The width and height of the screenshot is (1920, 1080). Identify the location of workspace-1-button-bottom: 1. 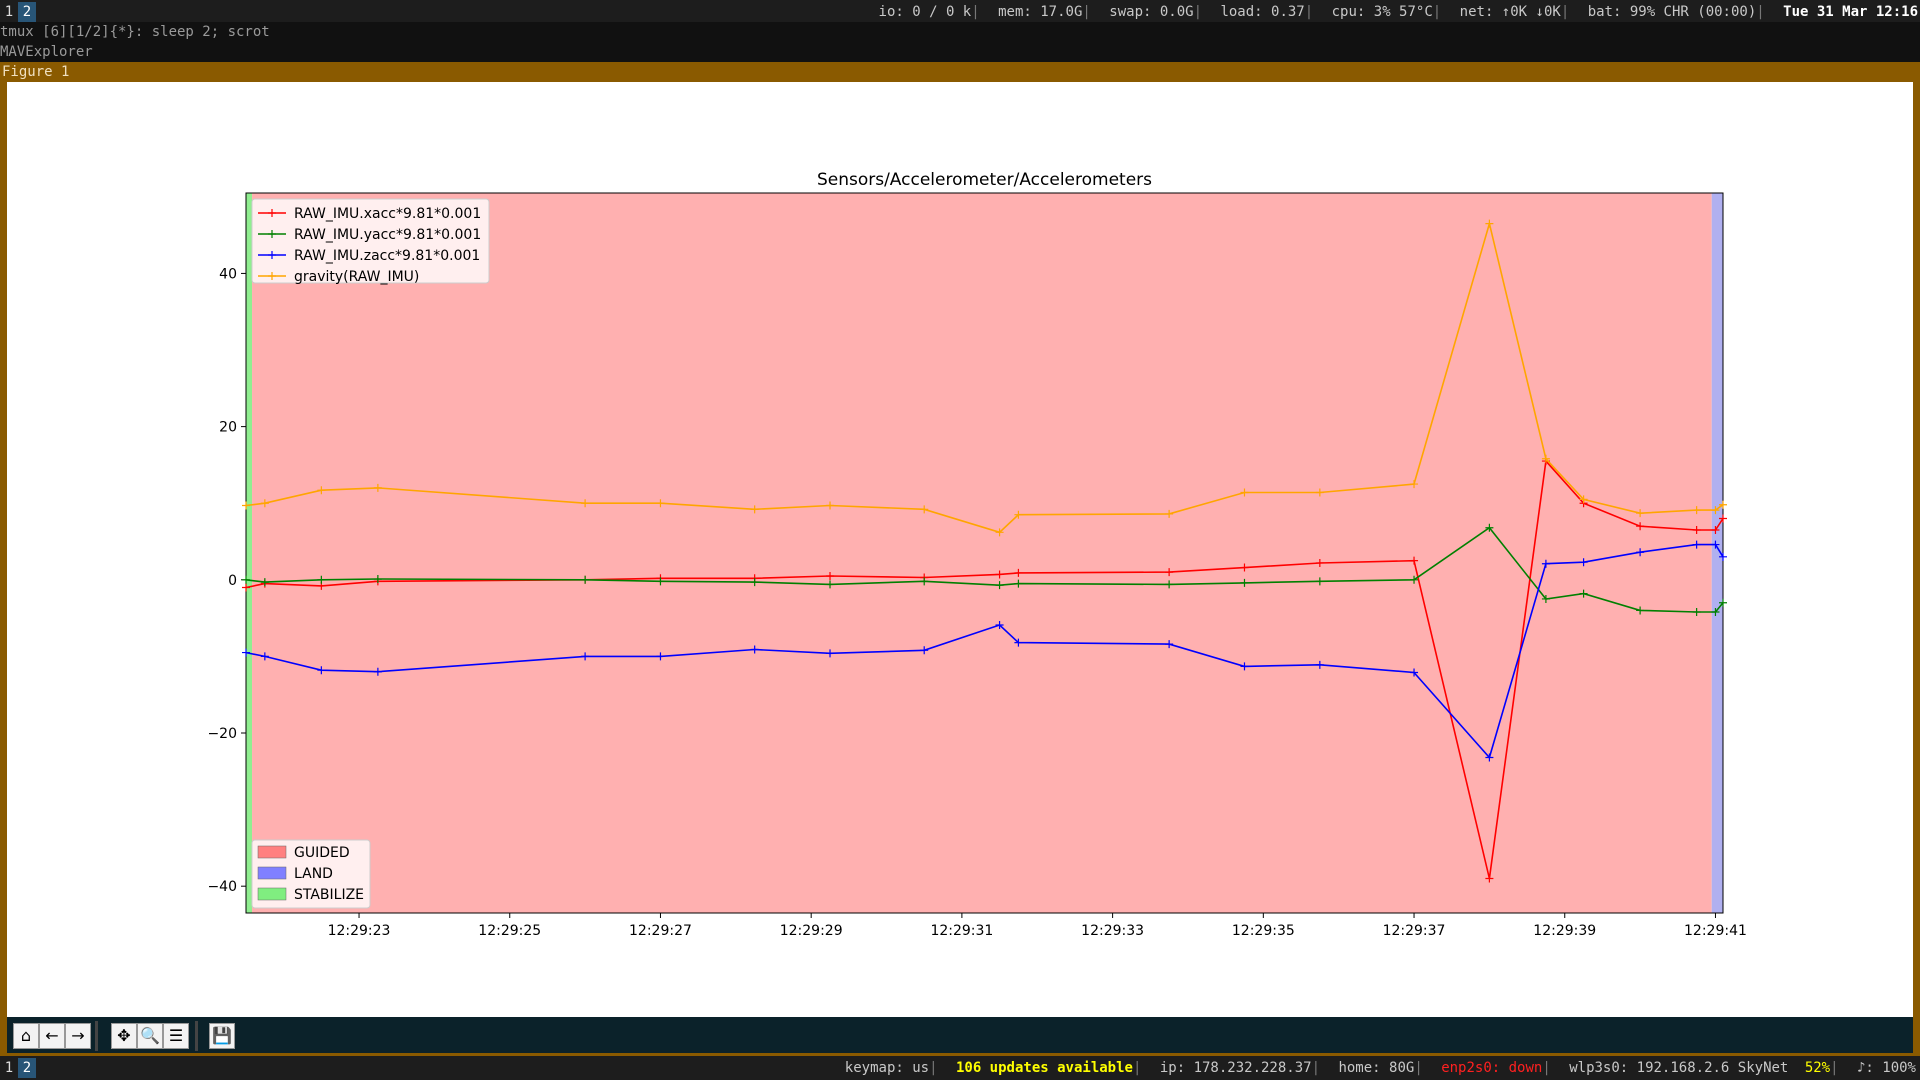
(9, 1068).